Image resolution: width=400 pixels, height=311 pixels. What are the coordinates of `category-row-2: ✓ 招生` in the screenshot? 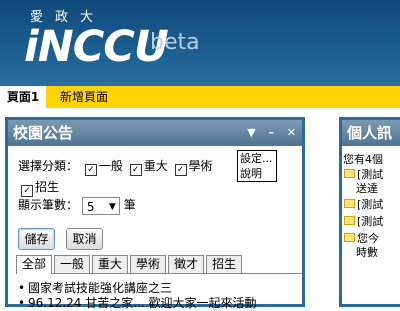 It's located at (38, 187).